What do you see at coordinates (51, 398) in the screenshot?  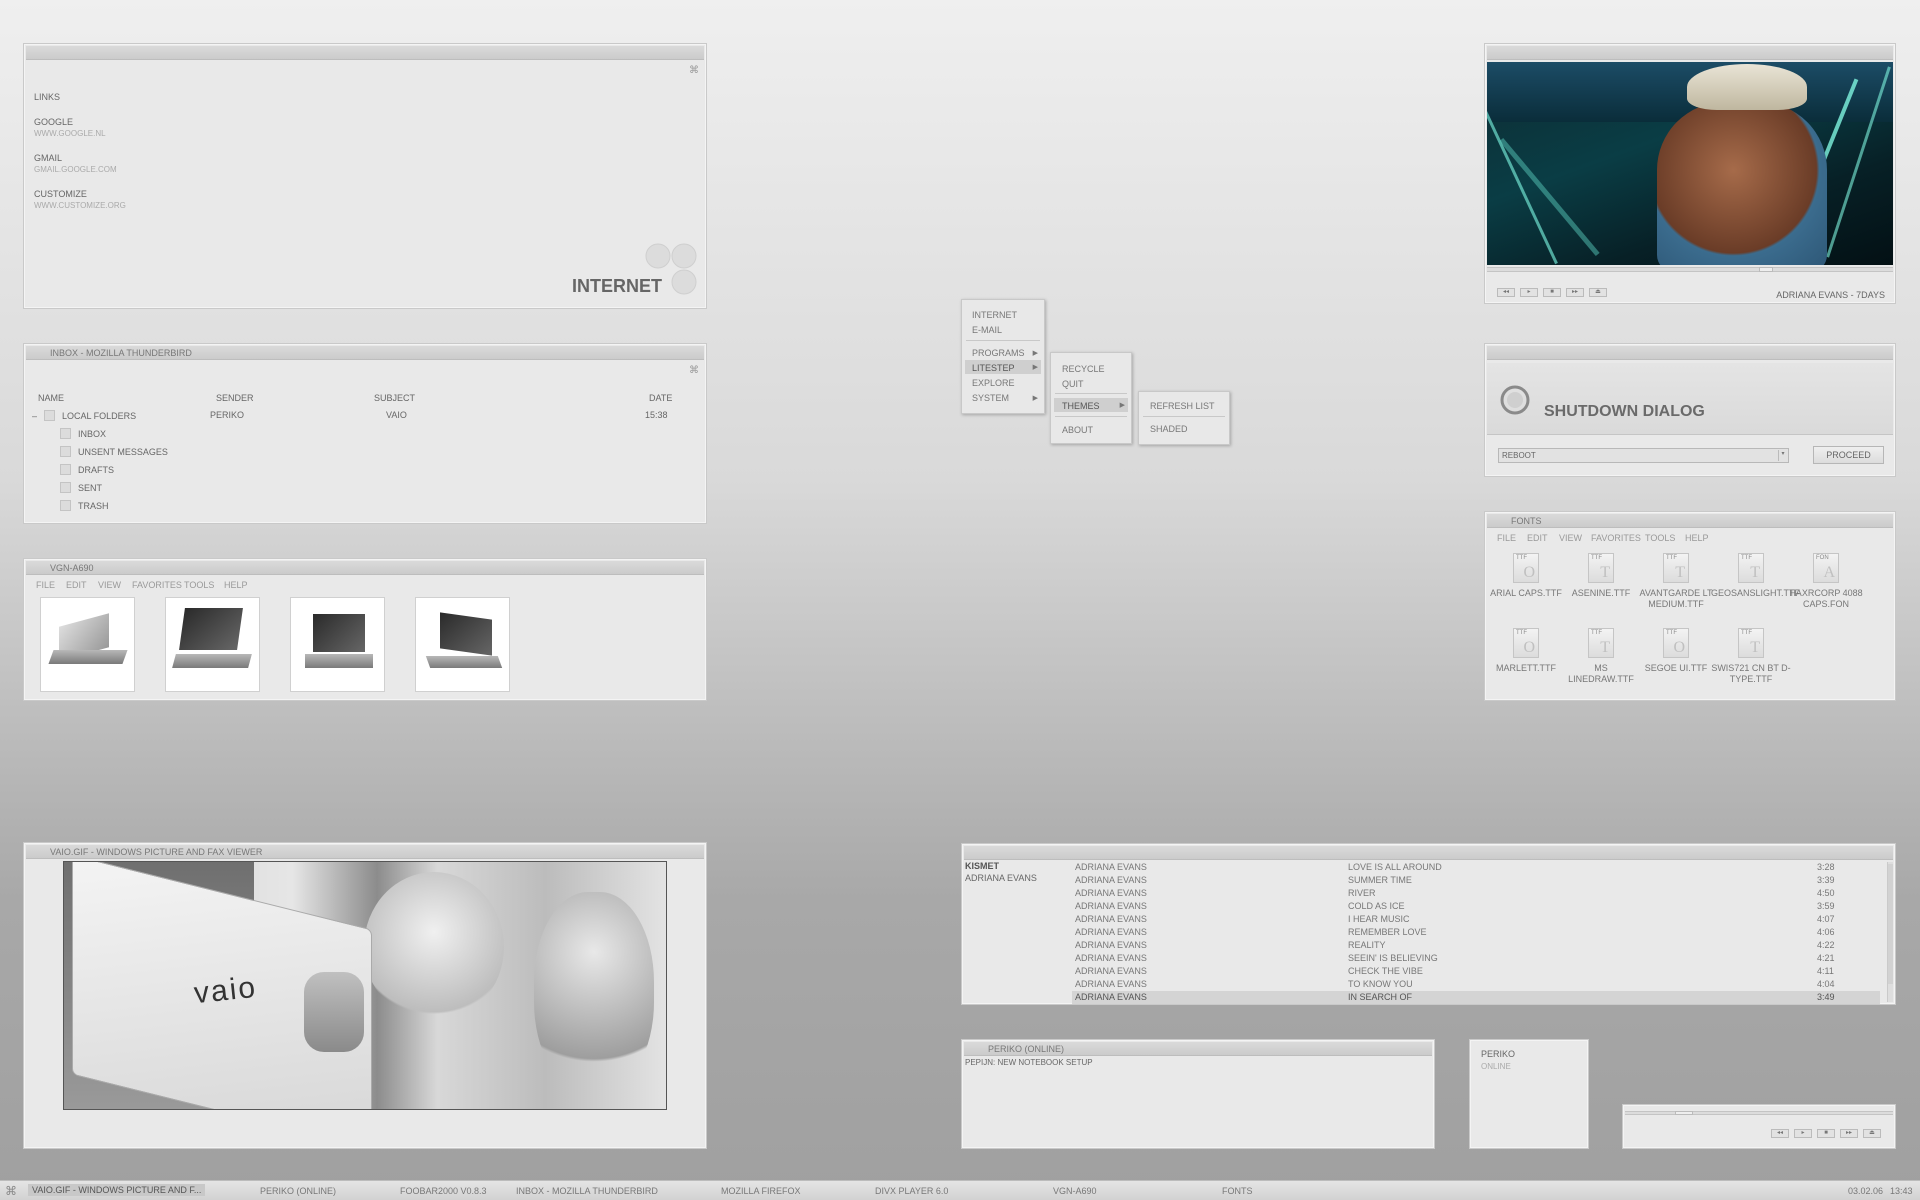 I see `col-name: NAME` at bounding box center [51, 398].